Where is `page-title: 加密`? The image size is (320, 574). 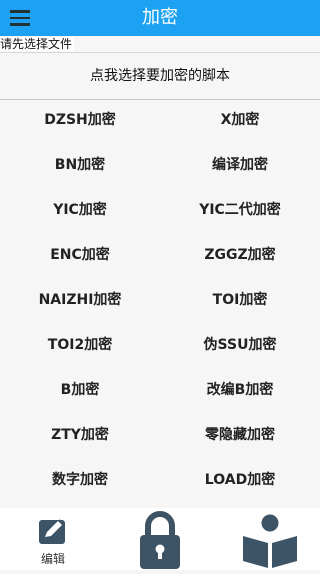 page-title: 加密 is located at coordinates (160, 17).